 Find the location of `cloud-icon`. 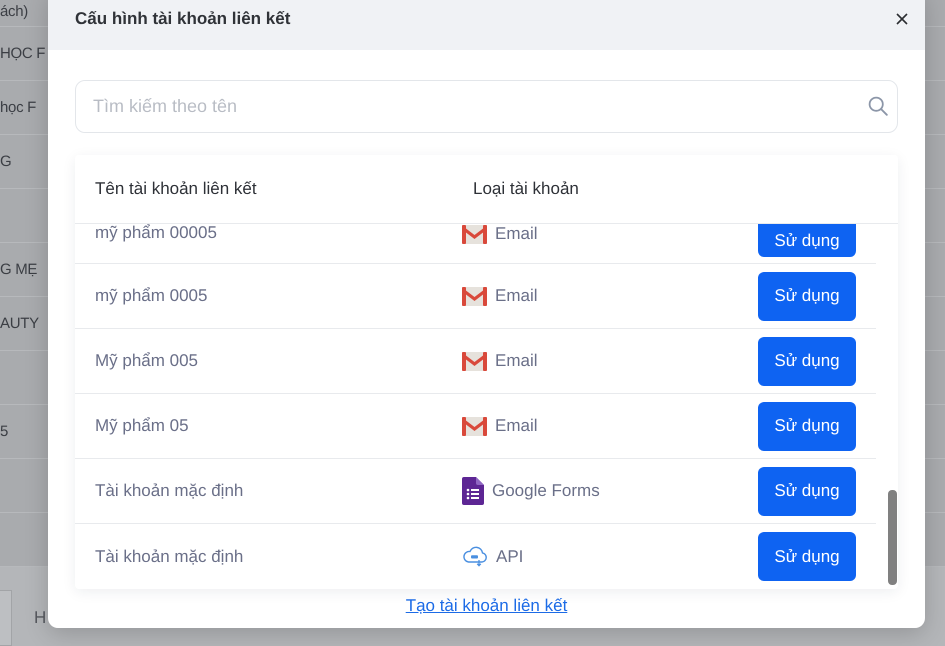

cloud-icon is located at coordinates (475, 556).